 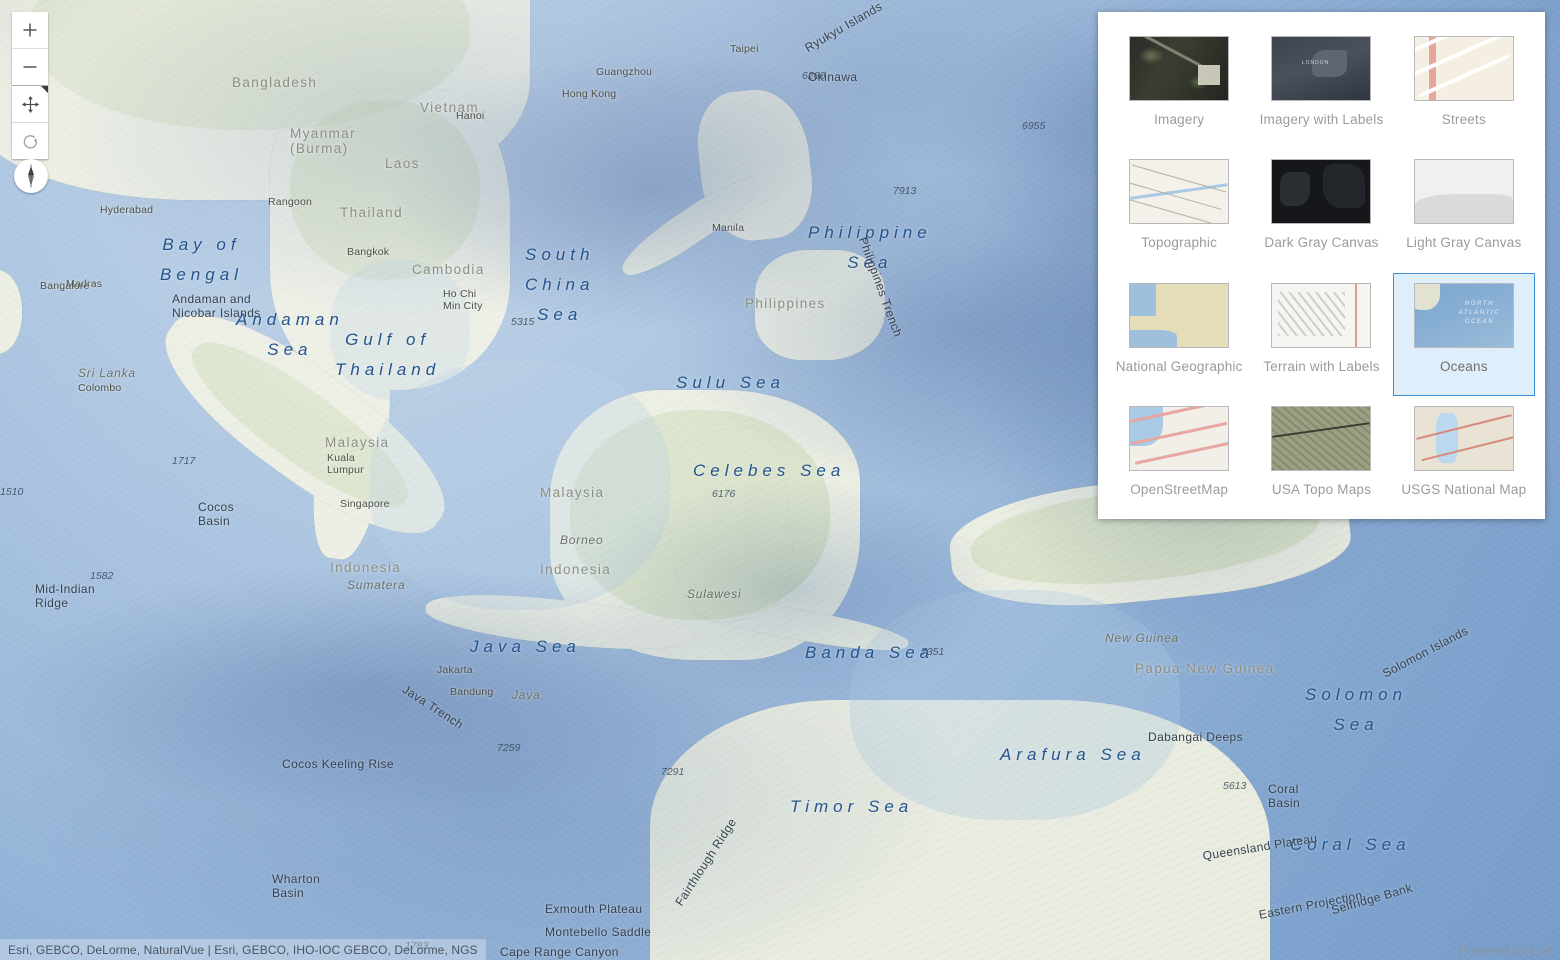 What do you see at coordinates (1464, 489) in the screenshot?
I see `basemap-label: USGS National Map` at bounding box center [1464, 489].